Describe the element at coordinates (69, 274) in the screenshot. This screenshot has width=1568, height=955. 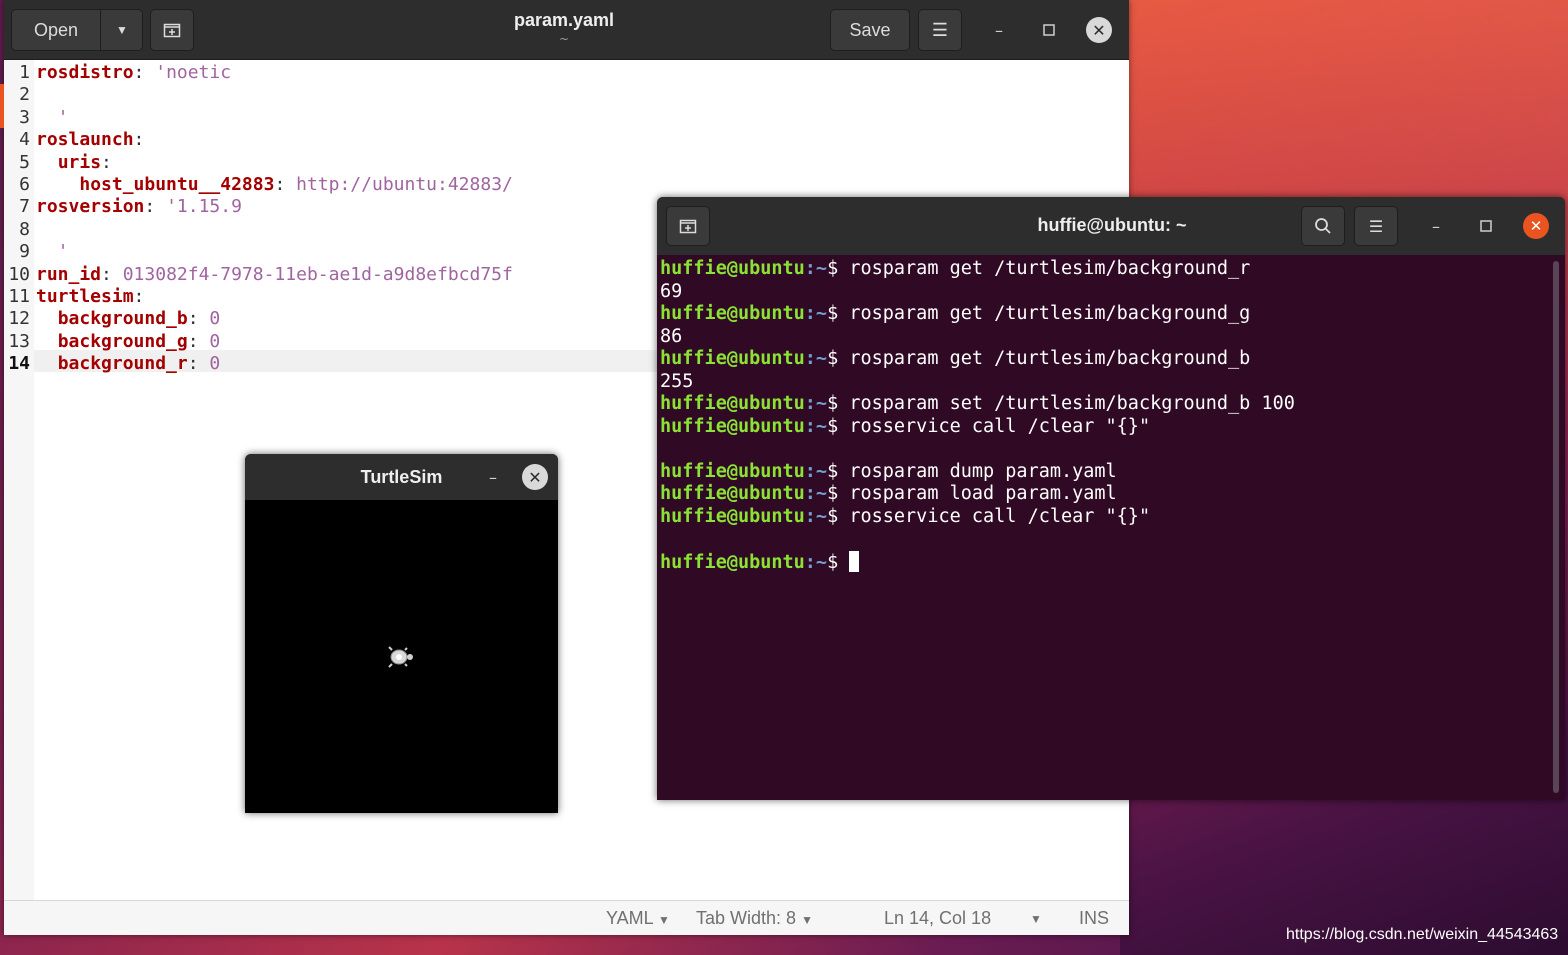
I see `yaml-key: run_id` at that location.